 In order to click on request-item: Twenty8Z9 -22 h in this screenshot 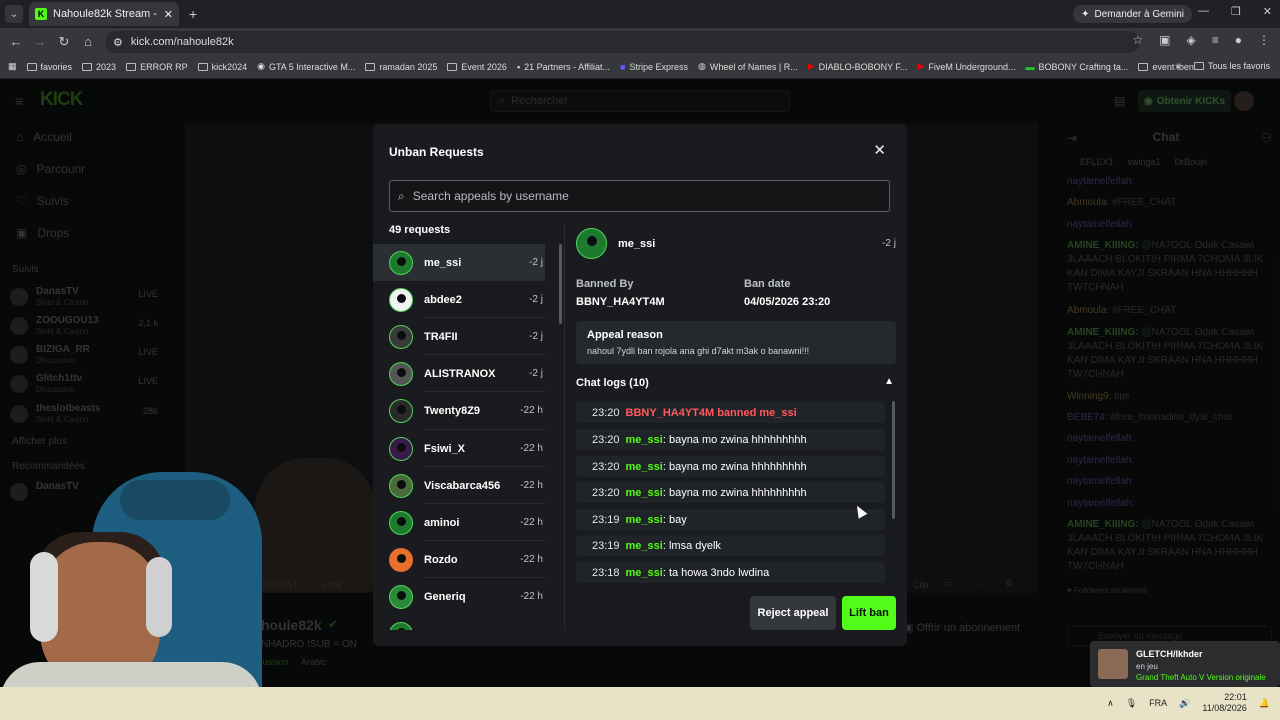, I will do `click(459, 410)`.